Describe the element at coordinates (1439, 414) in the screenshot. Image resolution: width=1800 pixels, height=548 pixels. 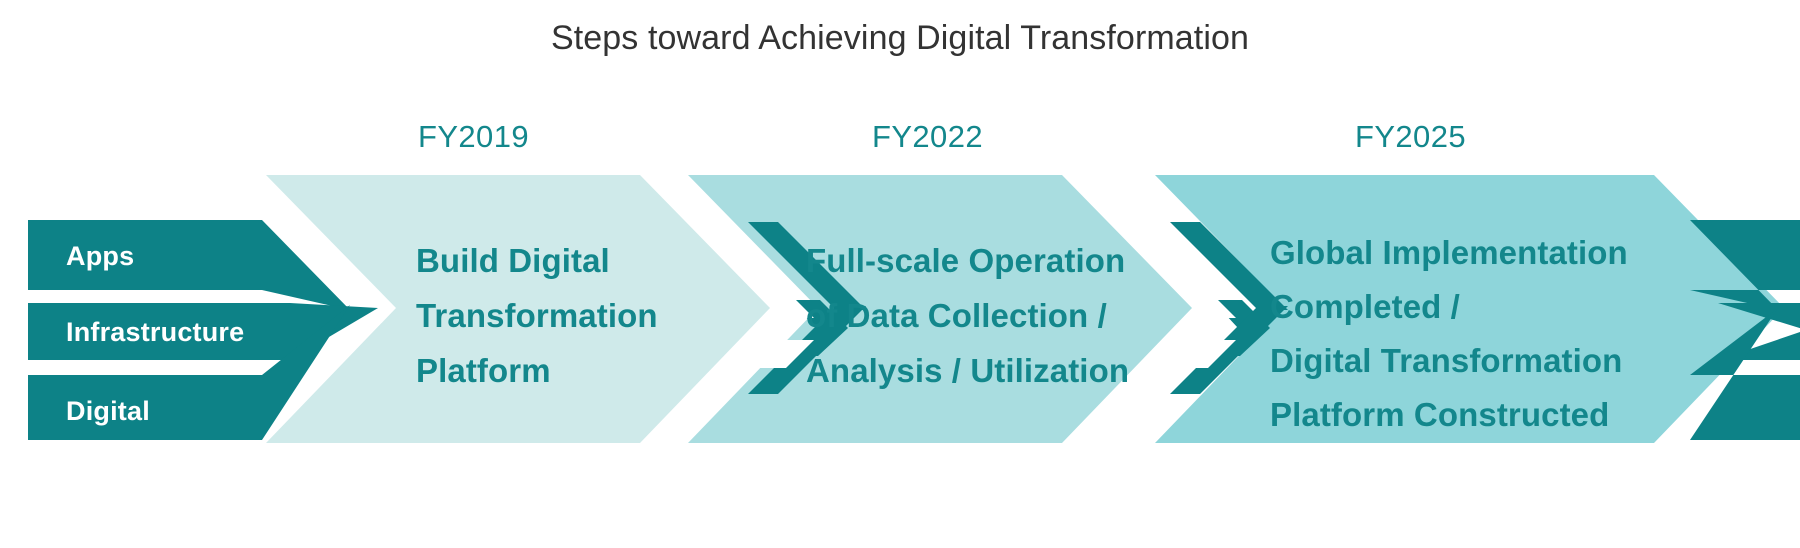
I see `phase3-line-4: Platform Constructed` at that location.